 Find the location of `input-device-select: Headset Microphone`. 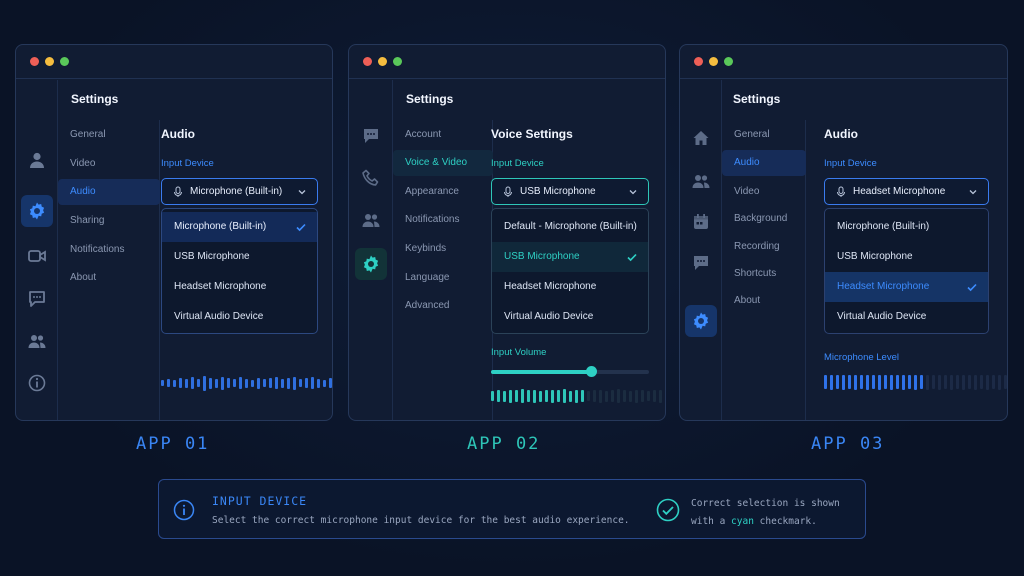

input-device-select: Headset Microphone is located at coordinates (906, 191).